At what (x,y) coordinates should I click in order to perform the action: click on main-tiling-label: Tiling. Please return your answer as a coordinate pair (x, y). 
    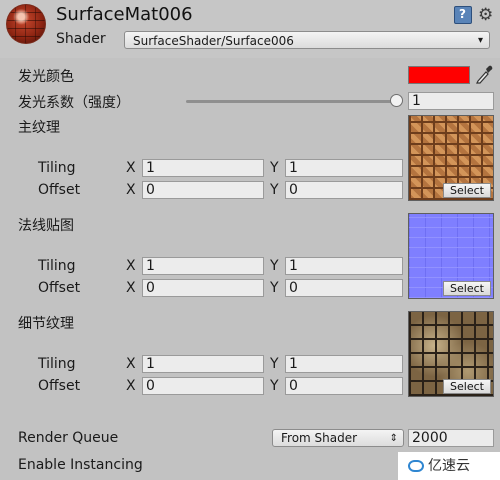
    Looking at the image, I should click on (57, 168).